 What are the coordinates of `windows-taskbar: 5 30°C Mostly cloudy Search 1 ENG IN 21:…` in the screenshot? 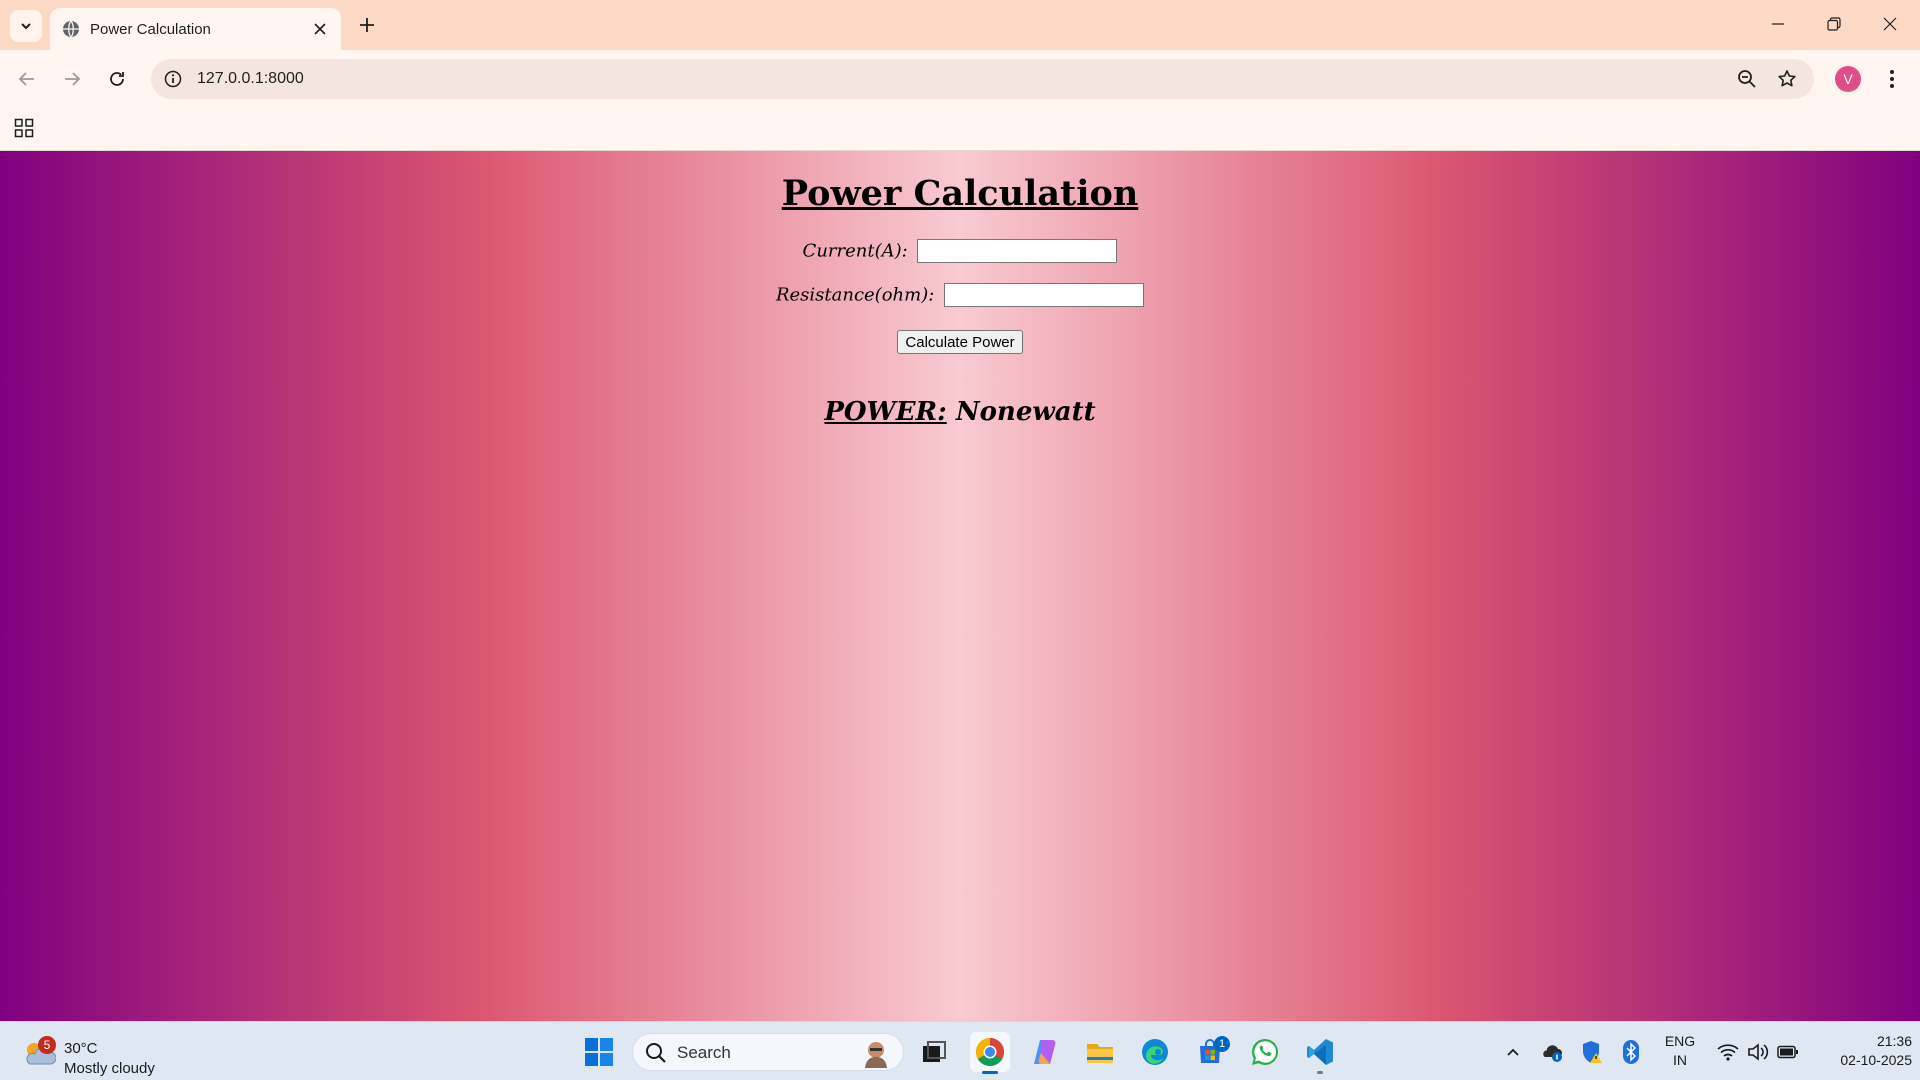 It's located at (960, 1050).